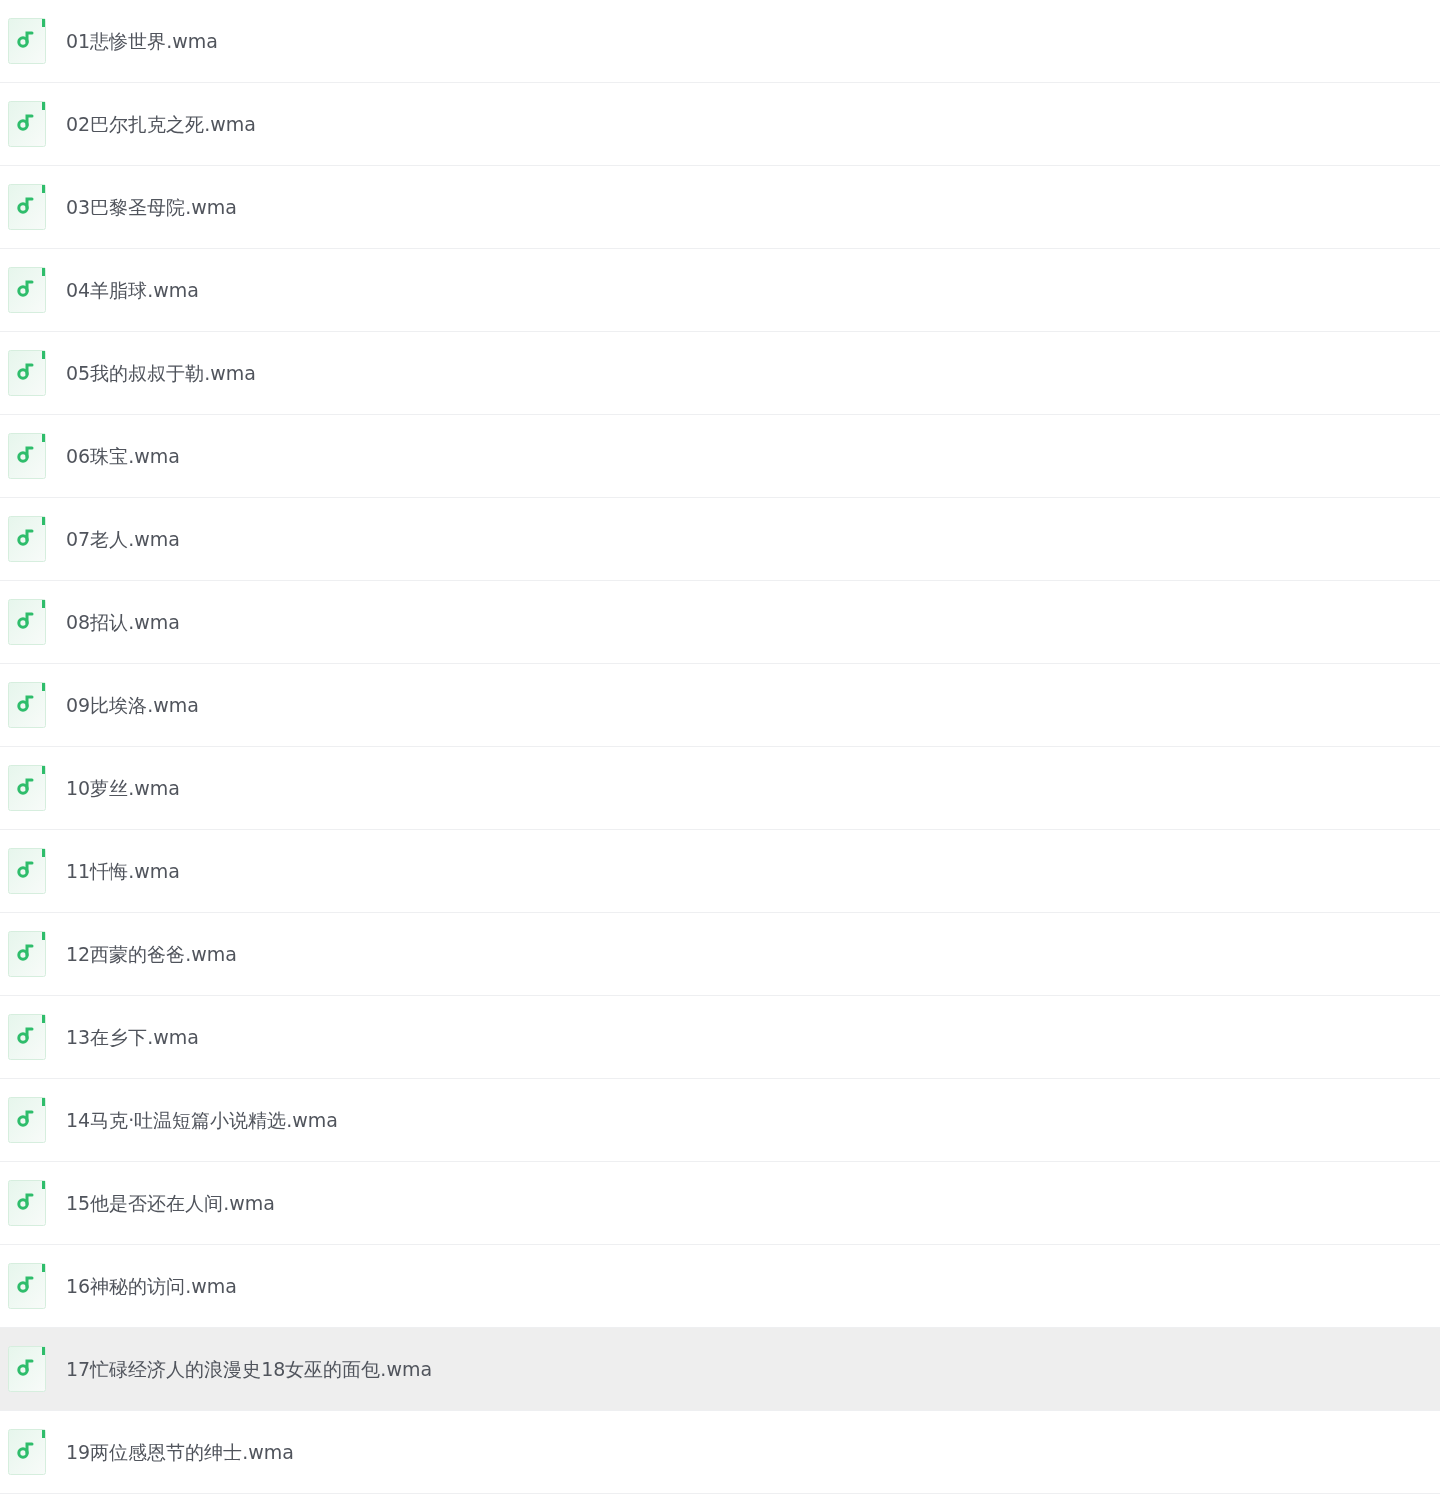 Image resolution: width=1440 pixels, height=1498 pixels. Describe the element at coordinates (720, 124) in the screenshot. I see `file-row: 02巴尔扎克之死.wma` at that location.